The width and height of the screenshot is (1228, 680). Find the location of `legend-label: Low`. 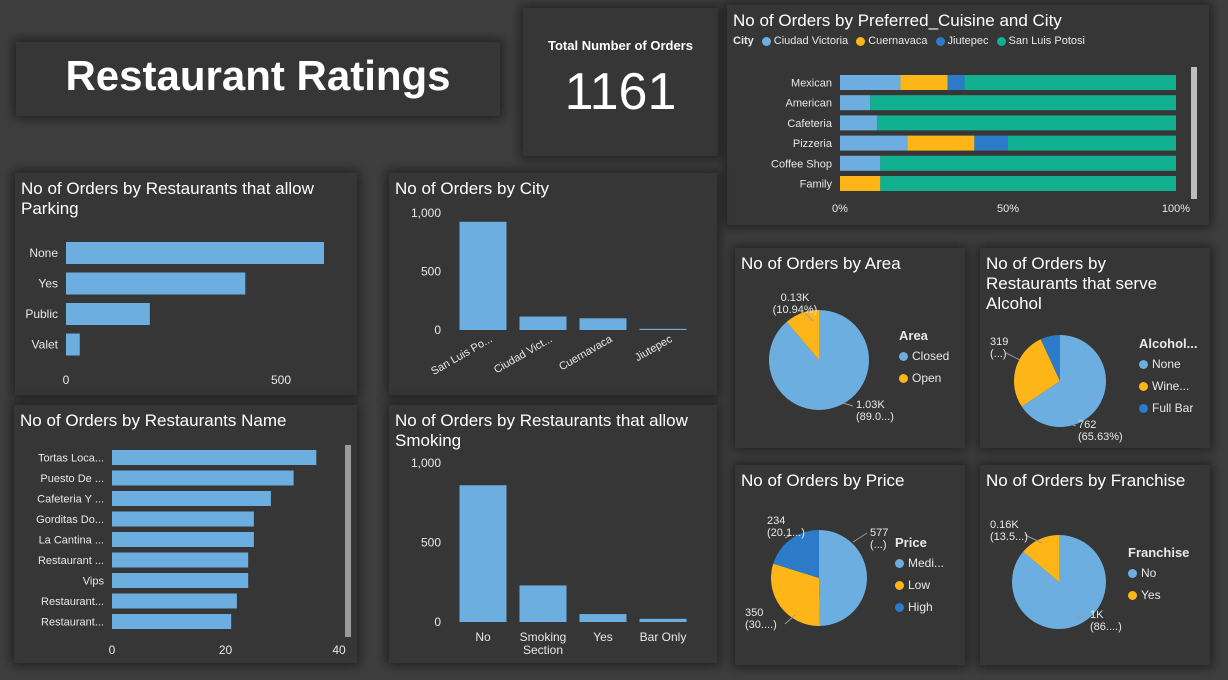

legend-label: Low is located at coordinates (919, 585).